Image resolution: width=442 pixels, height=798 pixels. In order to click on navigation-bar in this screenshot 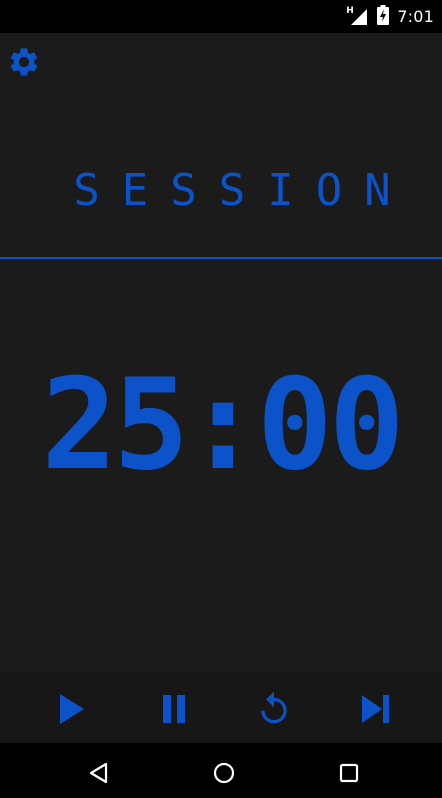, I will do `click(221, 770)`.